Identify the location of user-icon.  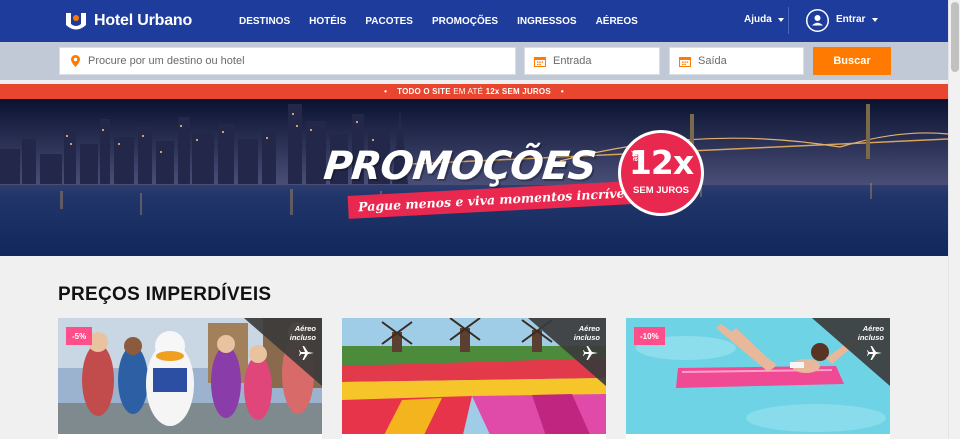
(817, 20).